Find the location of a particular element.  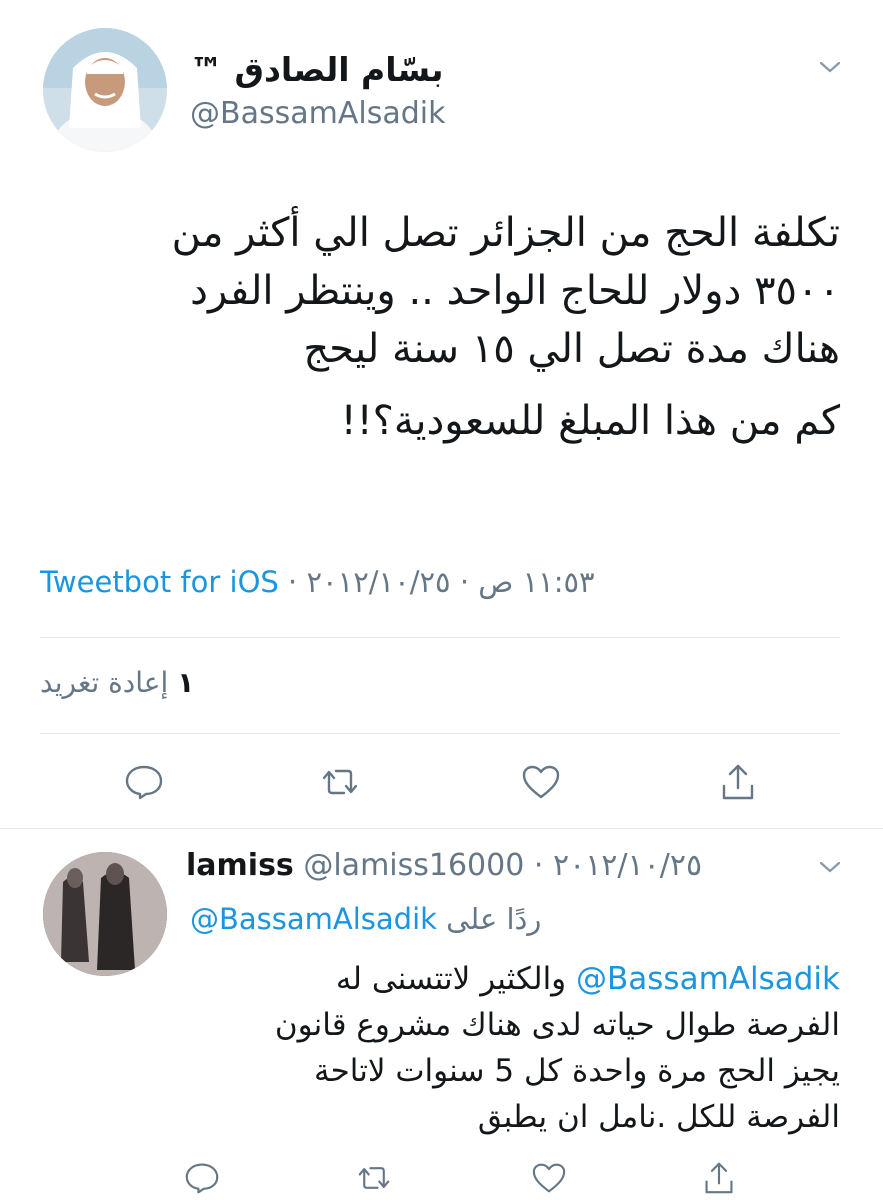

reply-avatar is located at coordinates (105, 914).